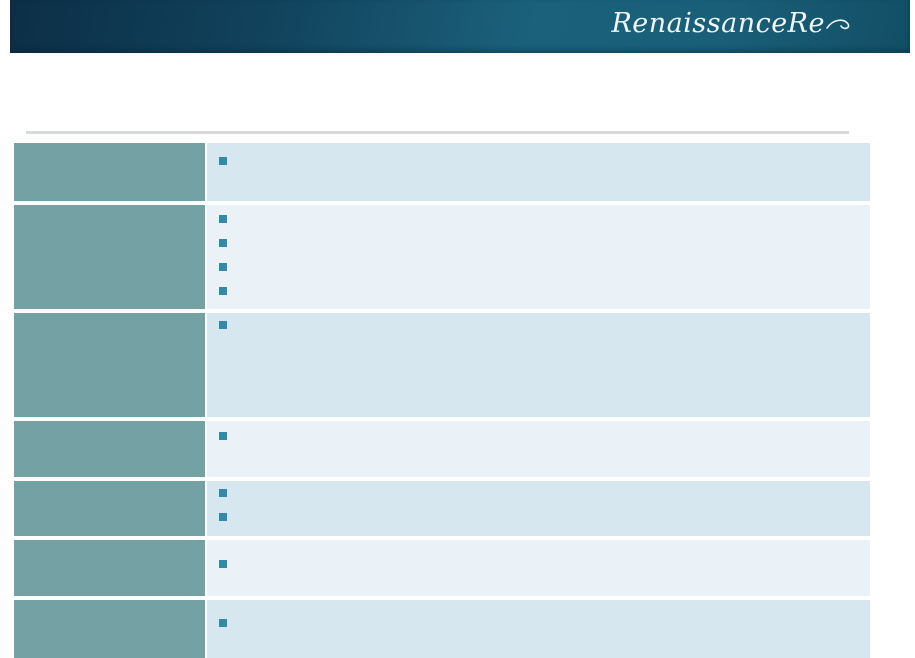  I want to click on title-divider, so click(437, 132).